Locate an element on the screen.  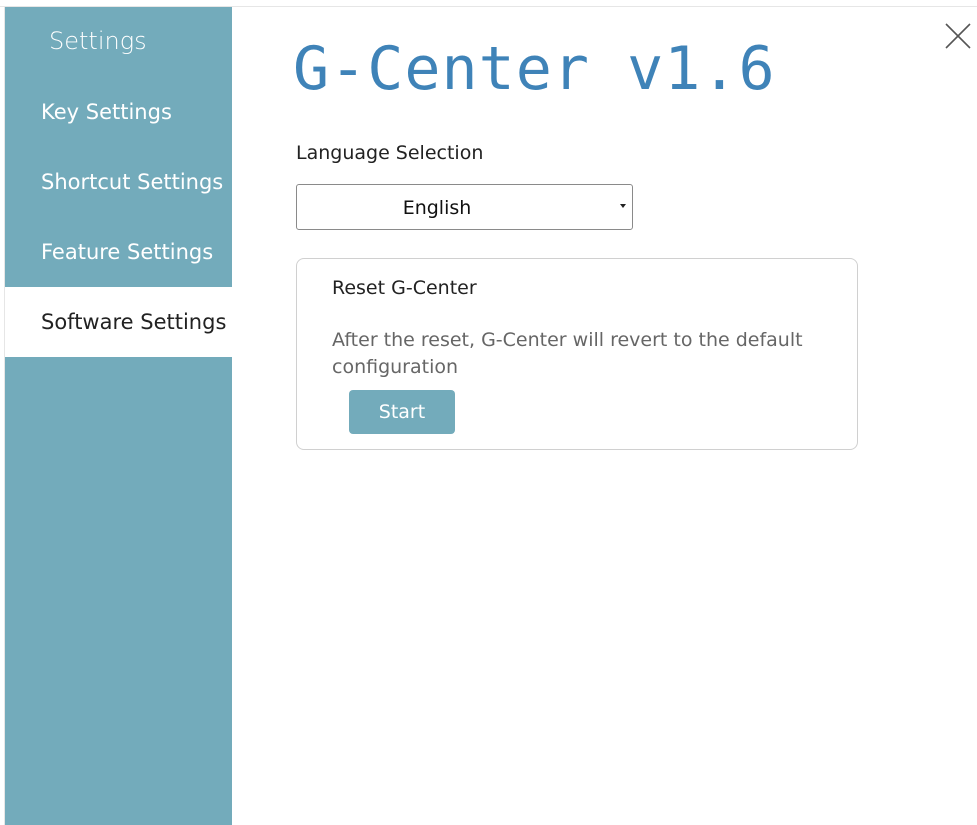
sidebar-item-key-settings: Key Settings is located at coordinates (118, 112).